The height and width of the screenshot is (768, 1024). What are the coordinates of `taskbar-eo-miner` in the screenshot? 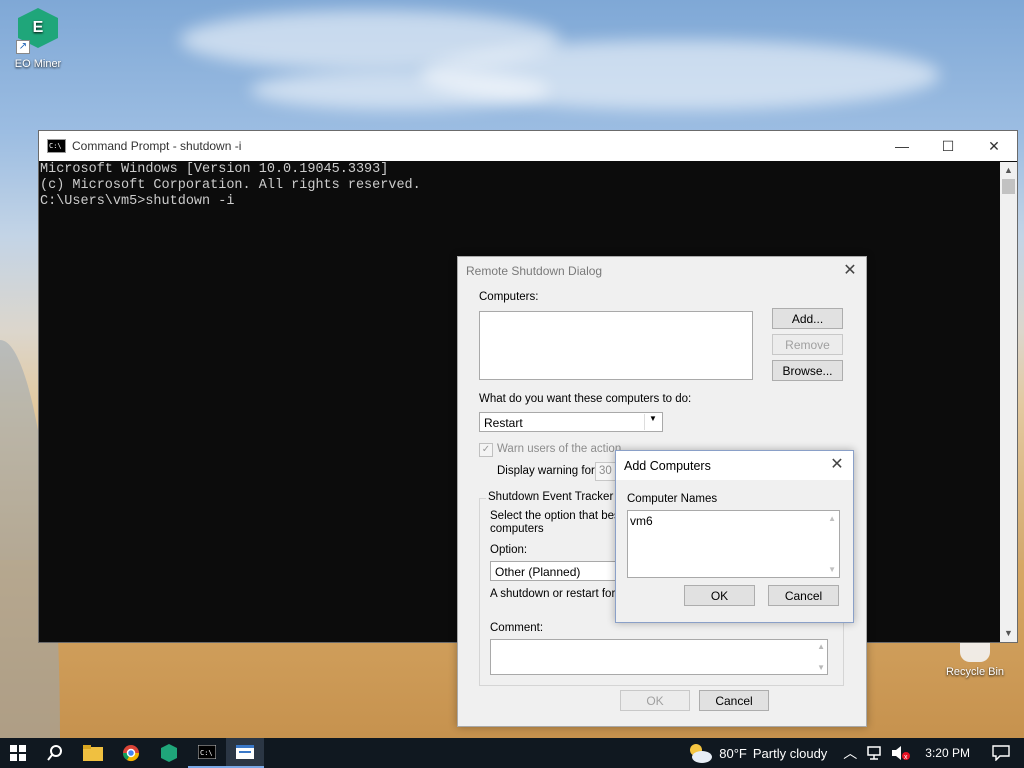 It's located at (169, 753).